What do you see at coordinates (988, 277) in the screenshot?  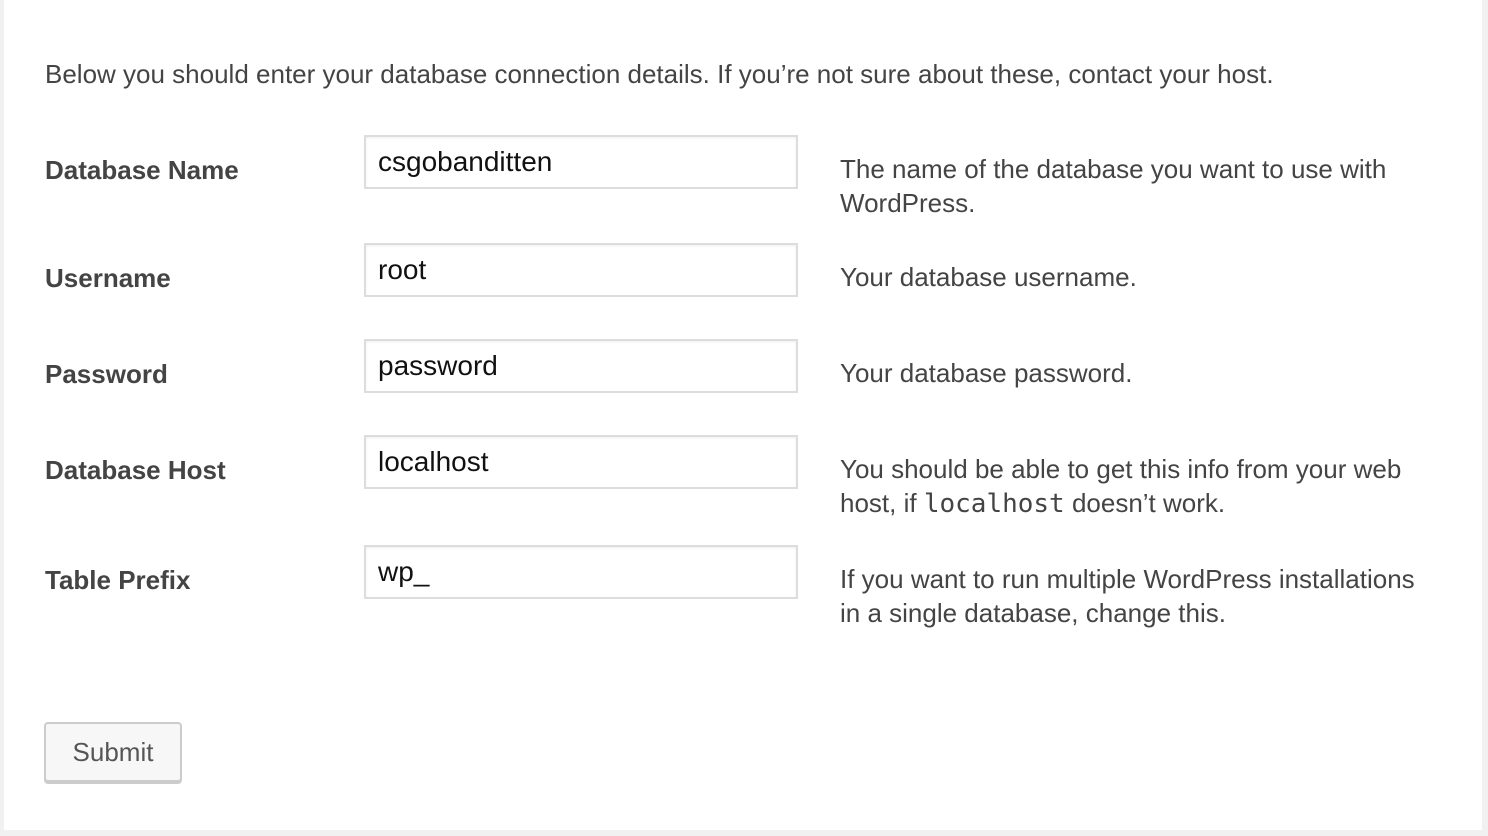 I see `username-description: Your database username.` at bounding box center [988, 277].